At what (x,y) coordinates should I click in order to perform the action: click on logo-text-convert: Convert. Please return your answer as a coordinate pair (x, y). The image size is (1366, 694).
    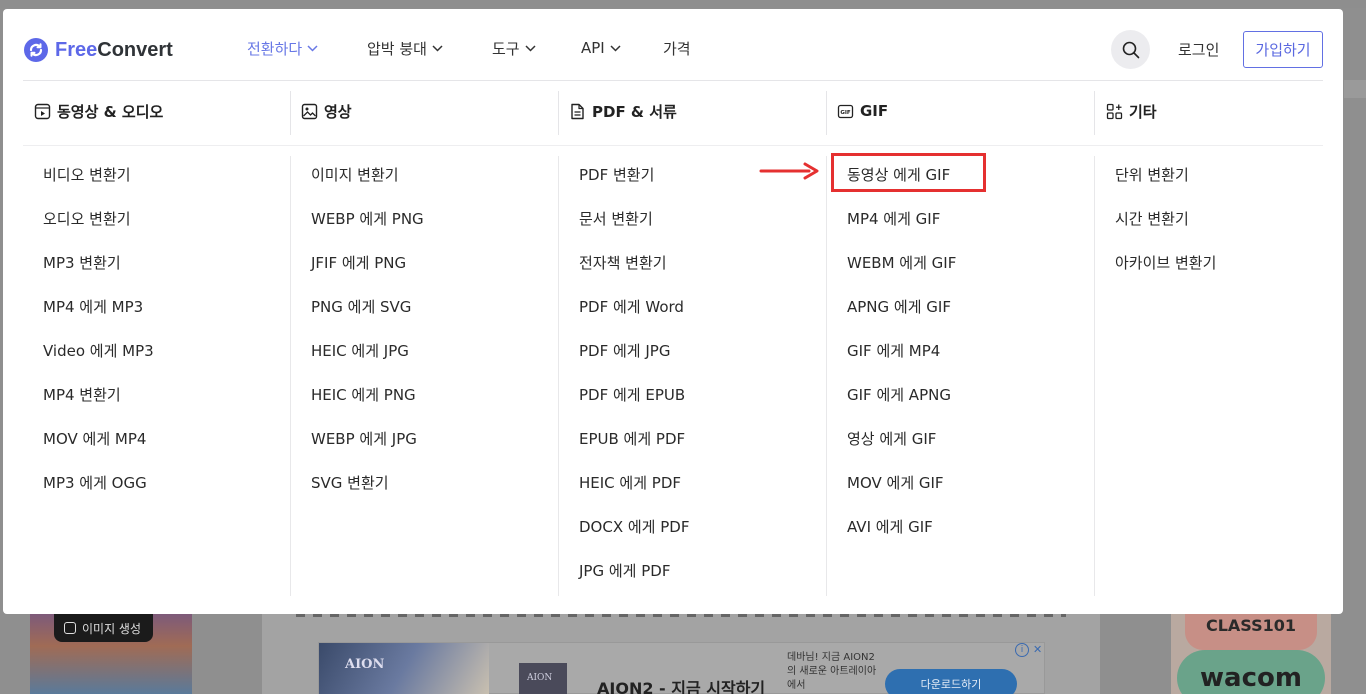
    Looking at the image, I should click on (135, 49).